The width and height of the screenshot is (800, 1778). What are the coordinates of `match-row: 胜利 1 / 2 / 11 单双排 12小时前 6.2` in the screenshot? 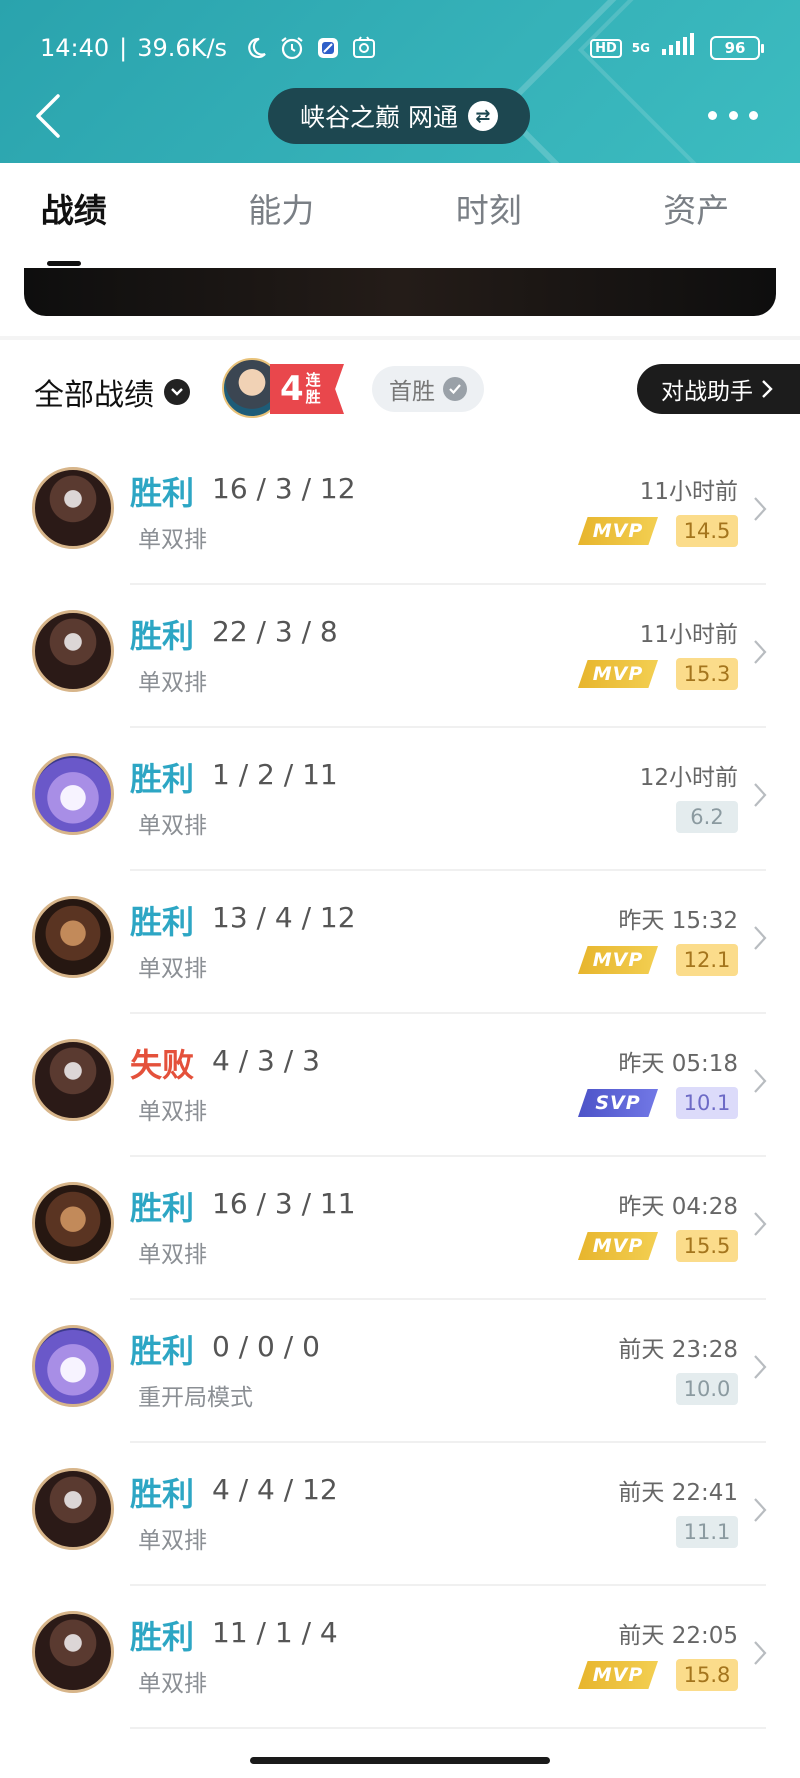 It's located at (400, 799).